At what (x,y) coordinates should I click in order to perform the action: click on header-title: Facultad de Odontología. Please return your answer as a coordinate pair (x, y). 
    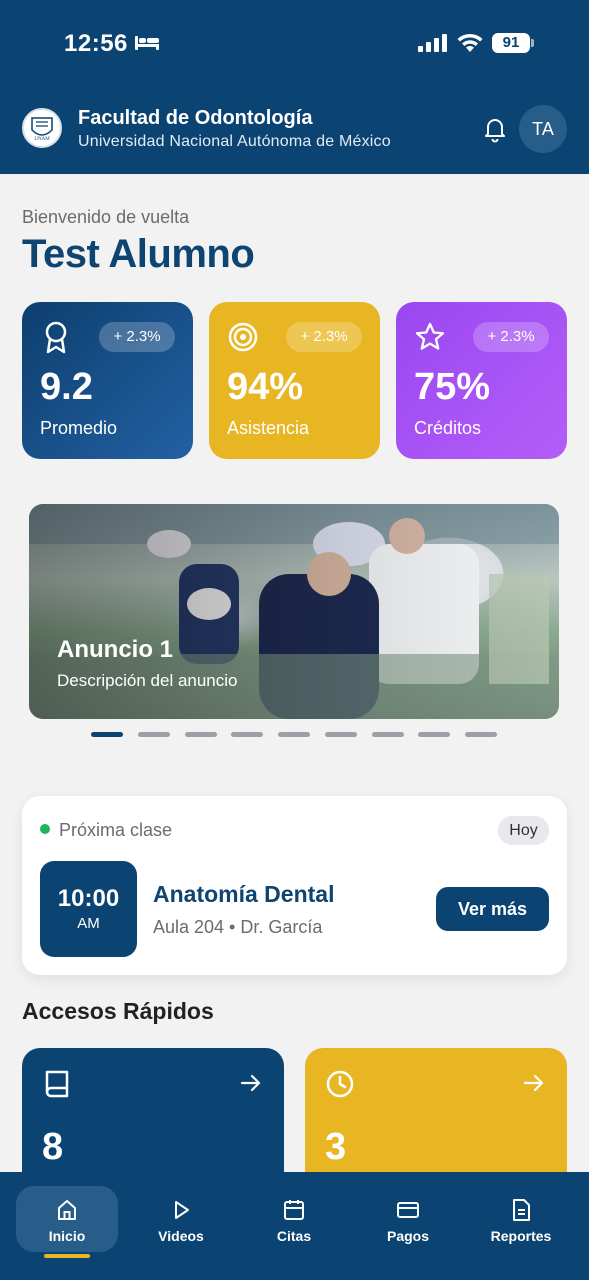
    Looking at the image, I should click on (195, 118).